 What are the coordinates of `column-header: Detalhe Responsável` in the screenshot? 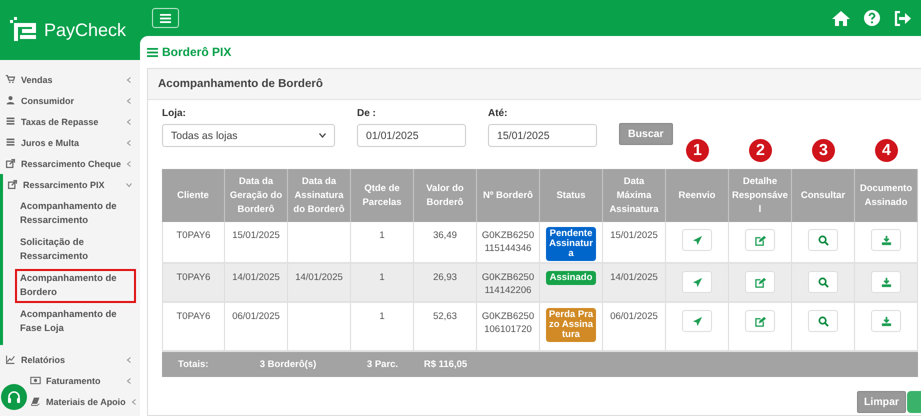 It's located at (760, 195).